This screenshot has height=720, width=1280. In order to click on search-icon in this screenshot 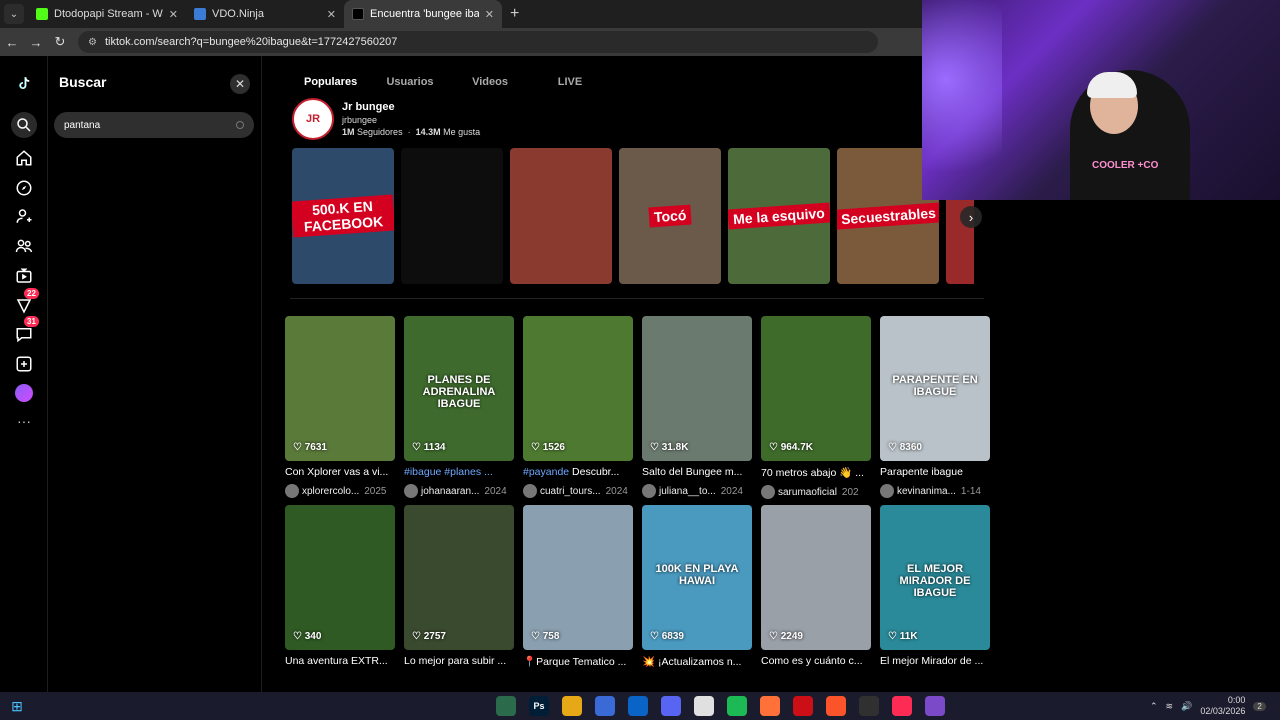, I will do `click(24, 125)`.